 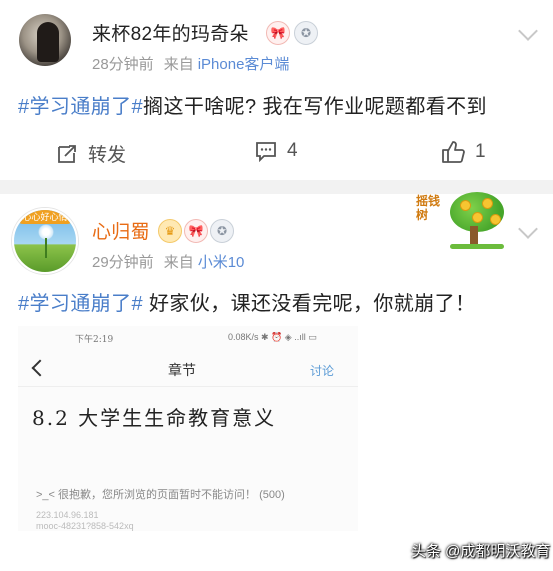 What do you see at coordinates (322, 371) in the screenshot?
I see `screenshot-discuss-link: 讨论` at bounding box center [322, 371].